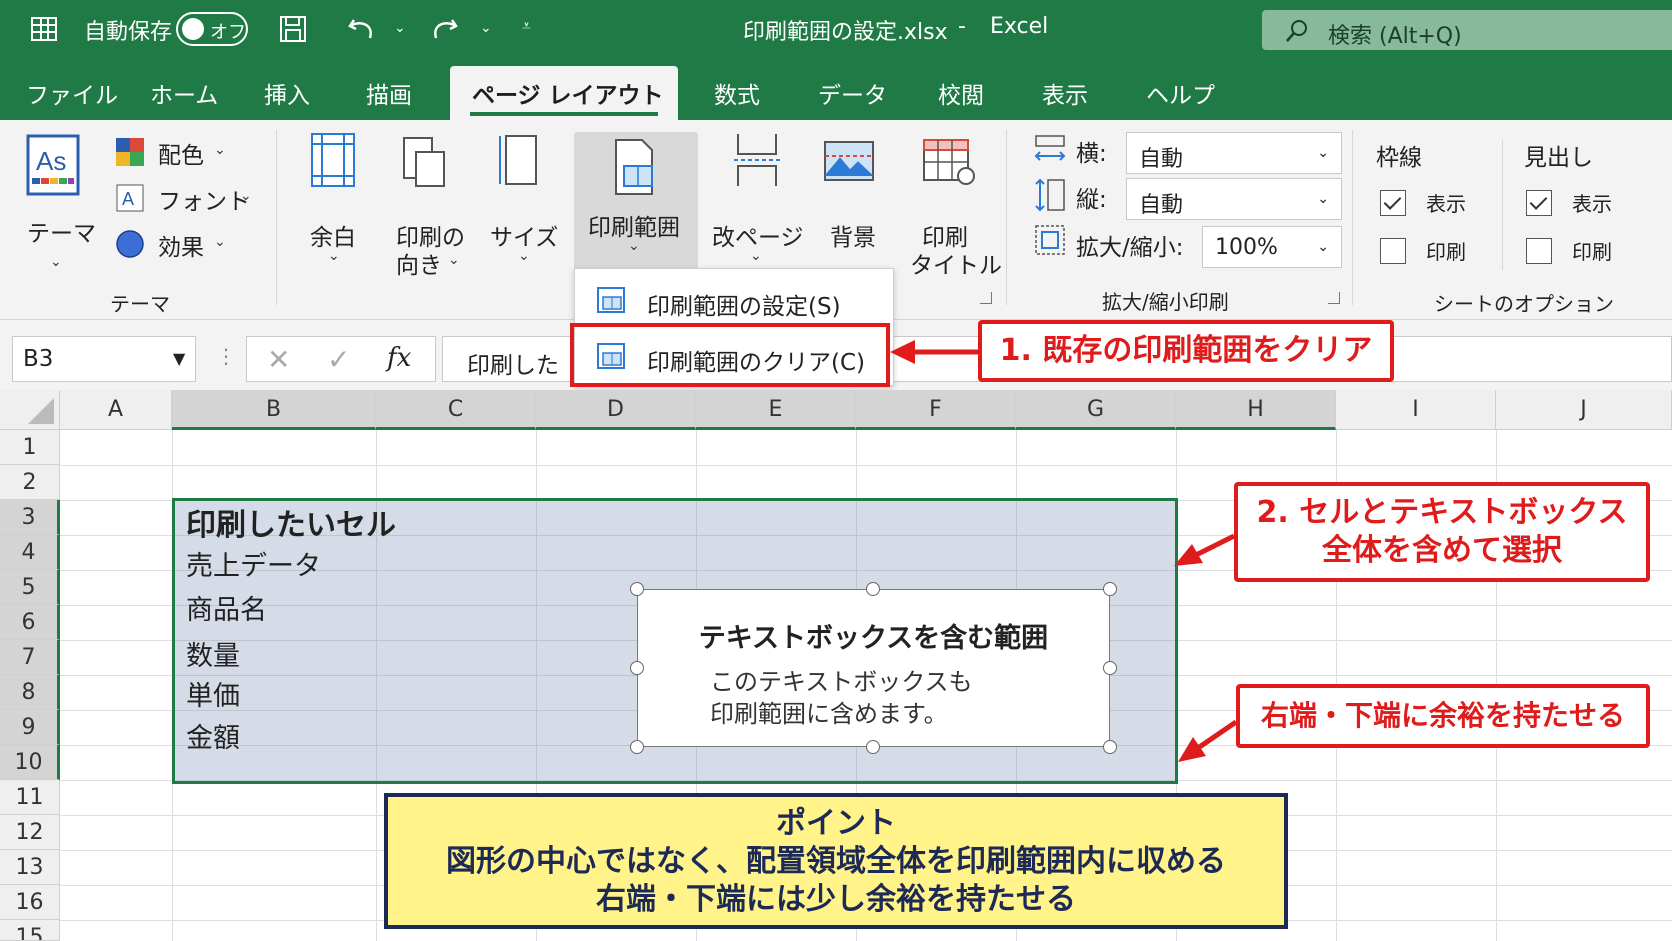  I want to click on callout-step-1: 1. 既存の印刷範囲をクリア, so click(1186, 351).